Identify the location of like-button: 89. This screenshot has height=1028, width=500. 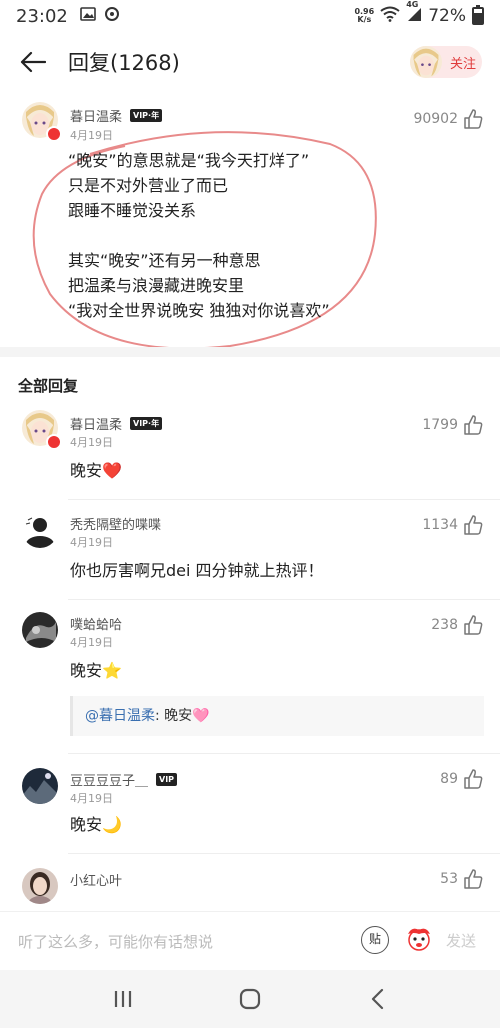
(462, 779).